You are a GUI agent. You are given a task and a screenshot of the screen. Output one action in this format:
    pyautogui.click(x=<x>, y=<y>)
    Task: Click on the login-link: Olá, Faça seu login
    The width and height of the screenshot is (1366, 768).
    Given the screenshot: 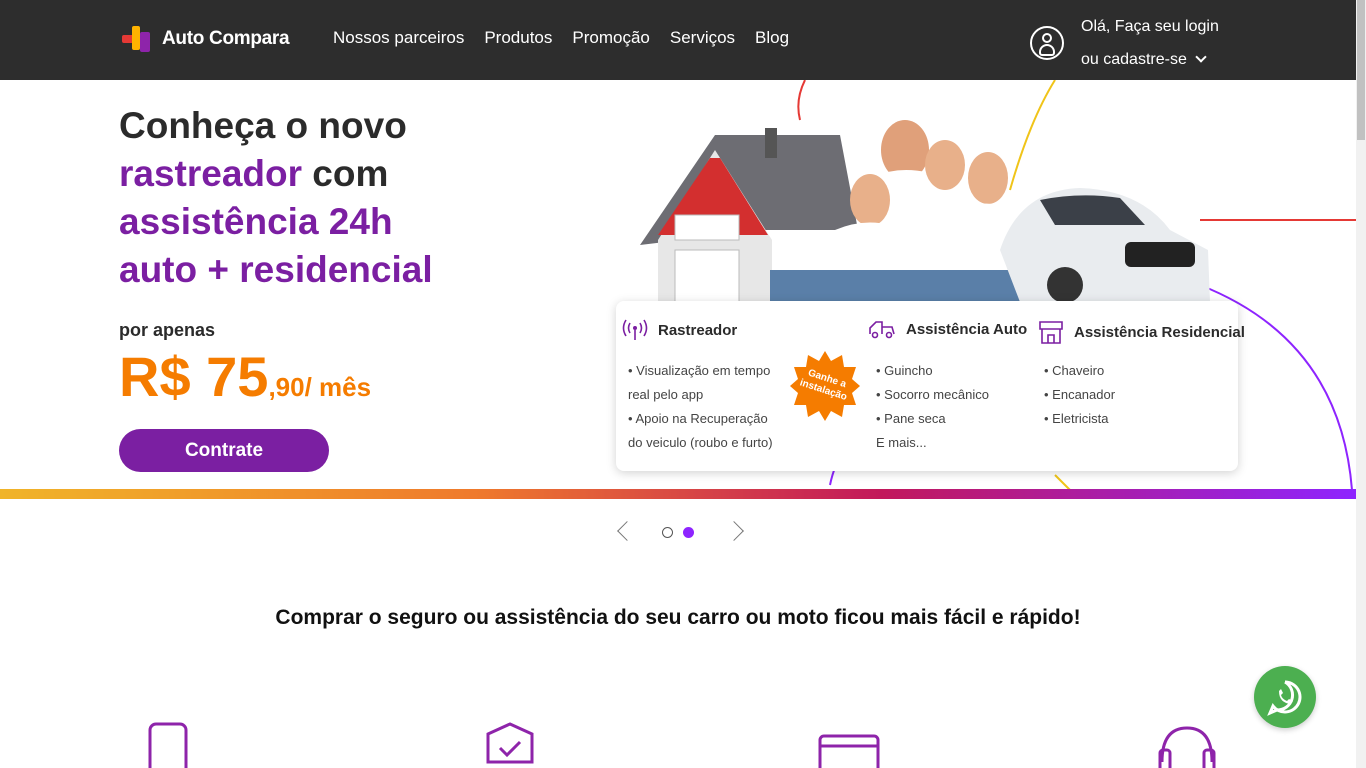 What is the action you would take?
    pyautogui.click(x=1150, y=26)
    